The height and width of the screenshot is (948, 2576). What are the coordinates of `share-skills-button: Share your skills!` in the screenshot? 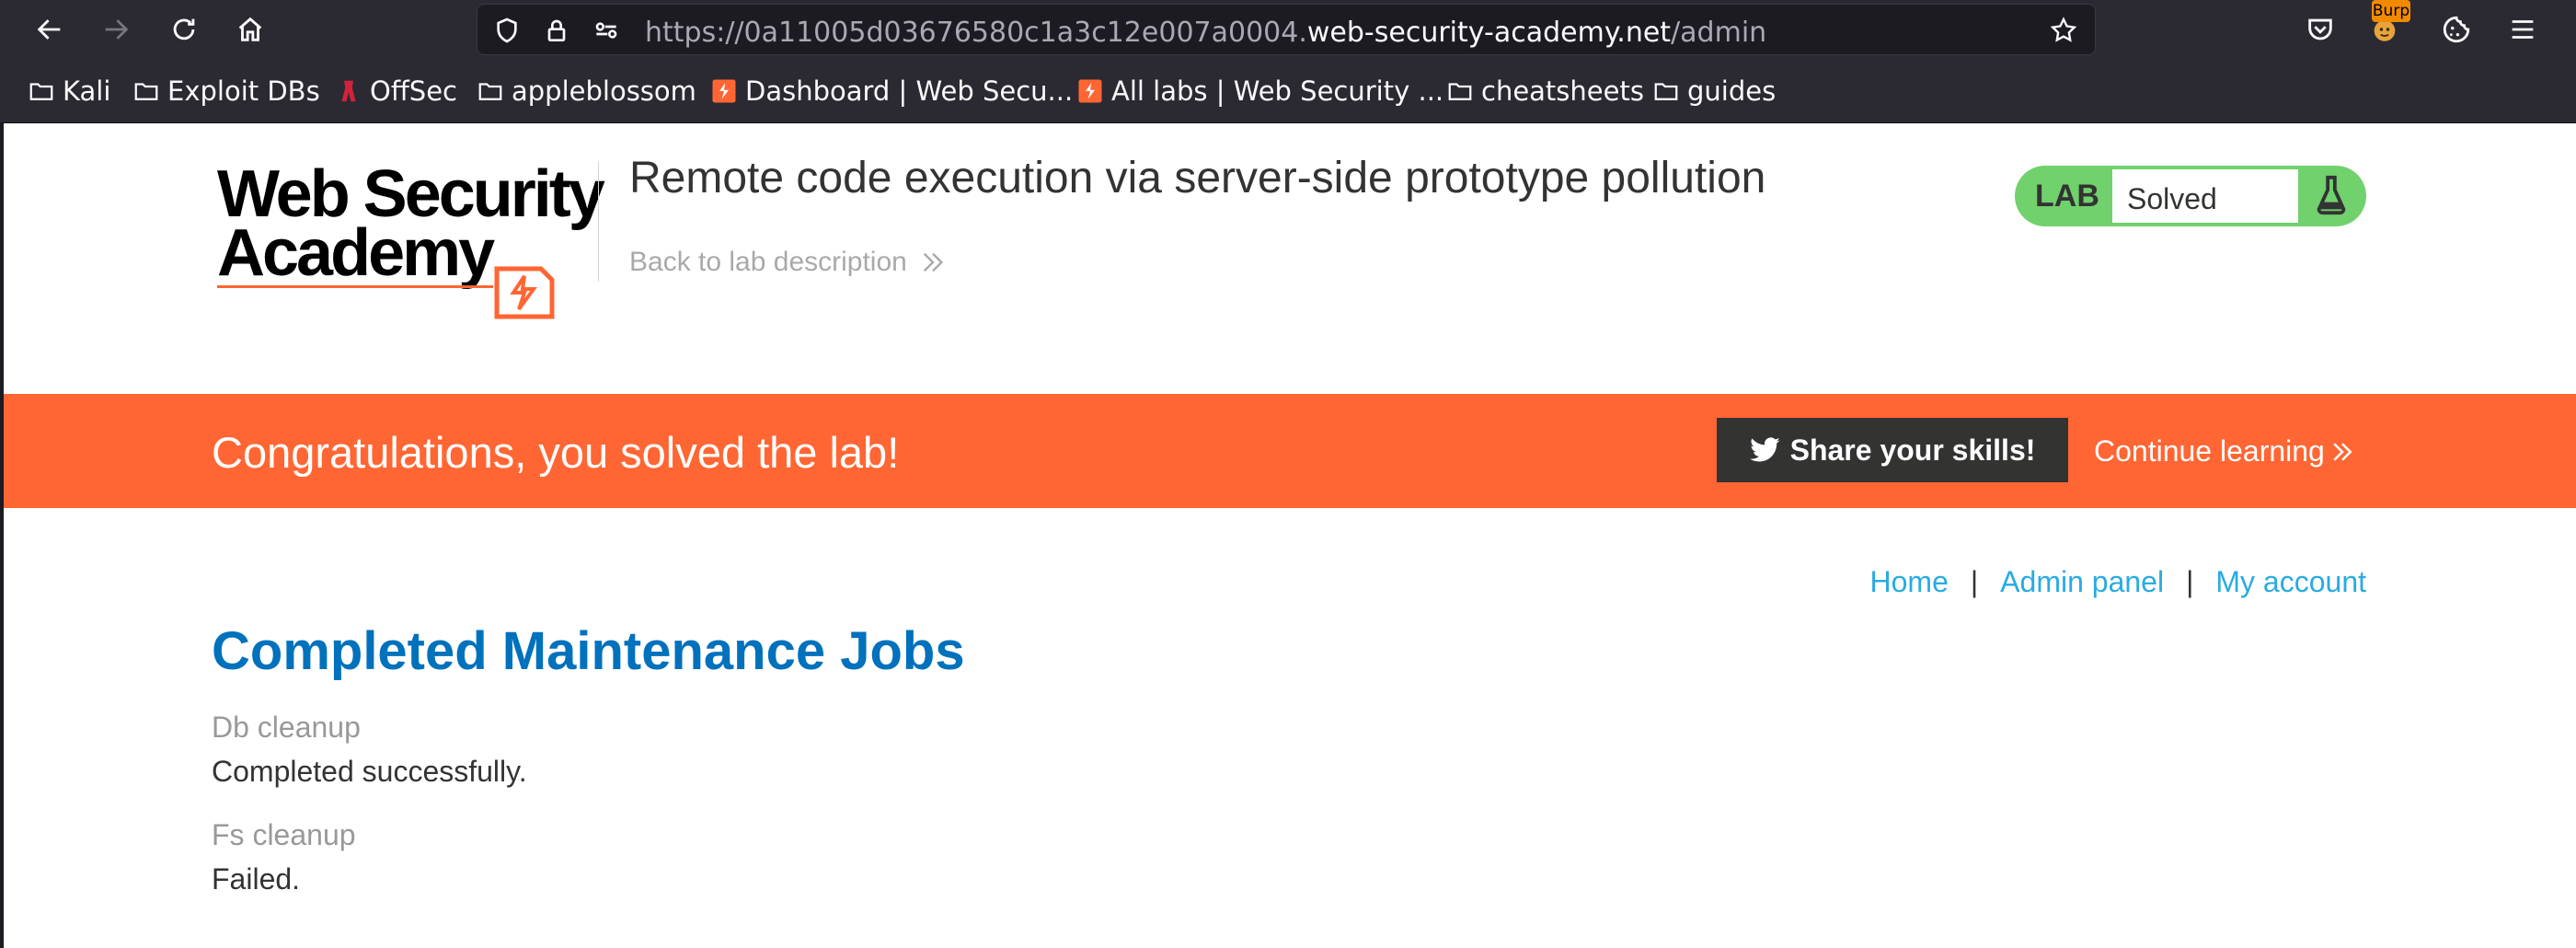 It's located at (1892, 450).